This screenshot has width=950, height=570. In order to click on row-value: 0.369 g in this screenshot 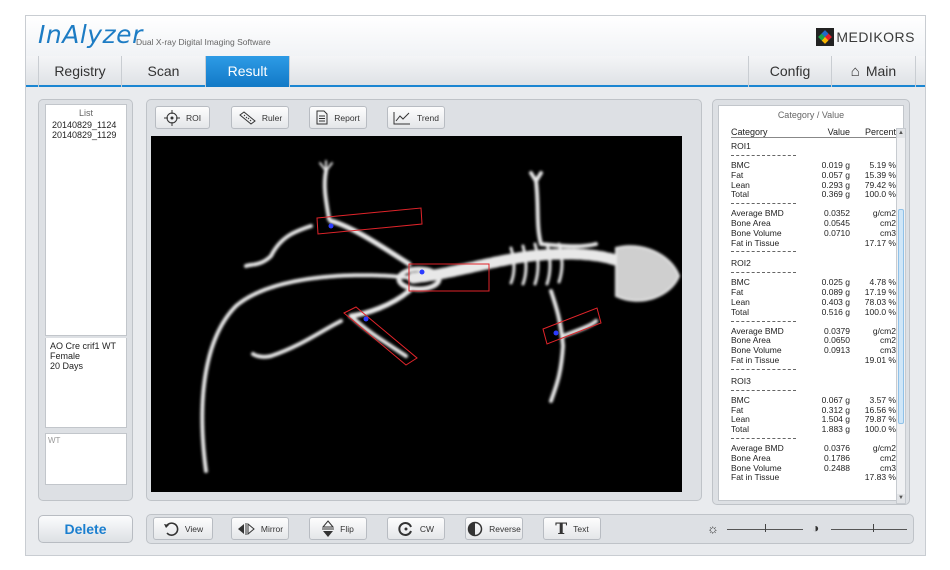, I will do `click(835, 194)`.